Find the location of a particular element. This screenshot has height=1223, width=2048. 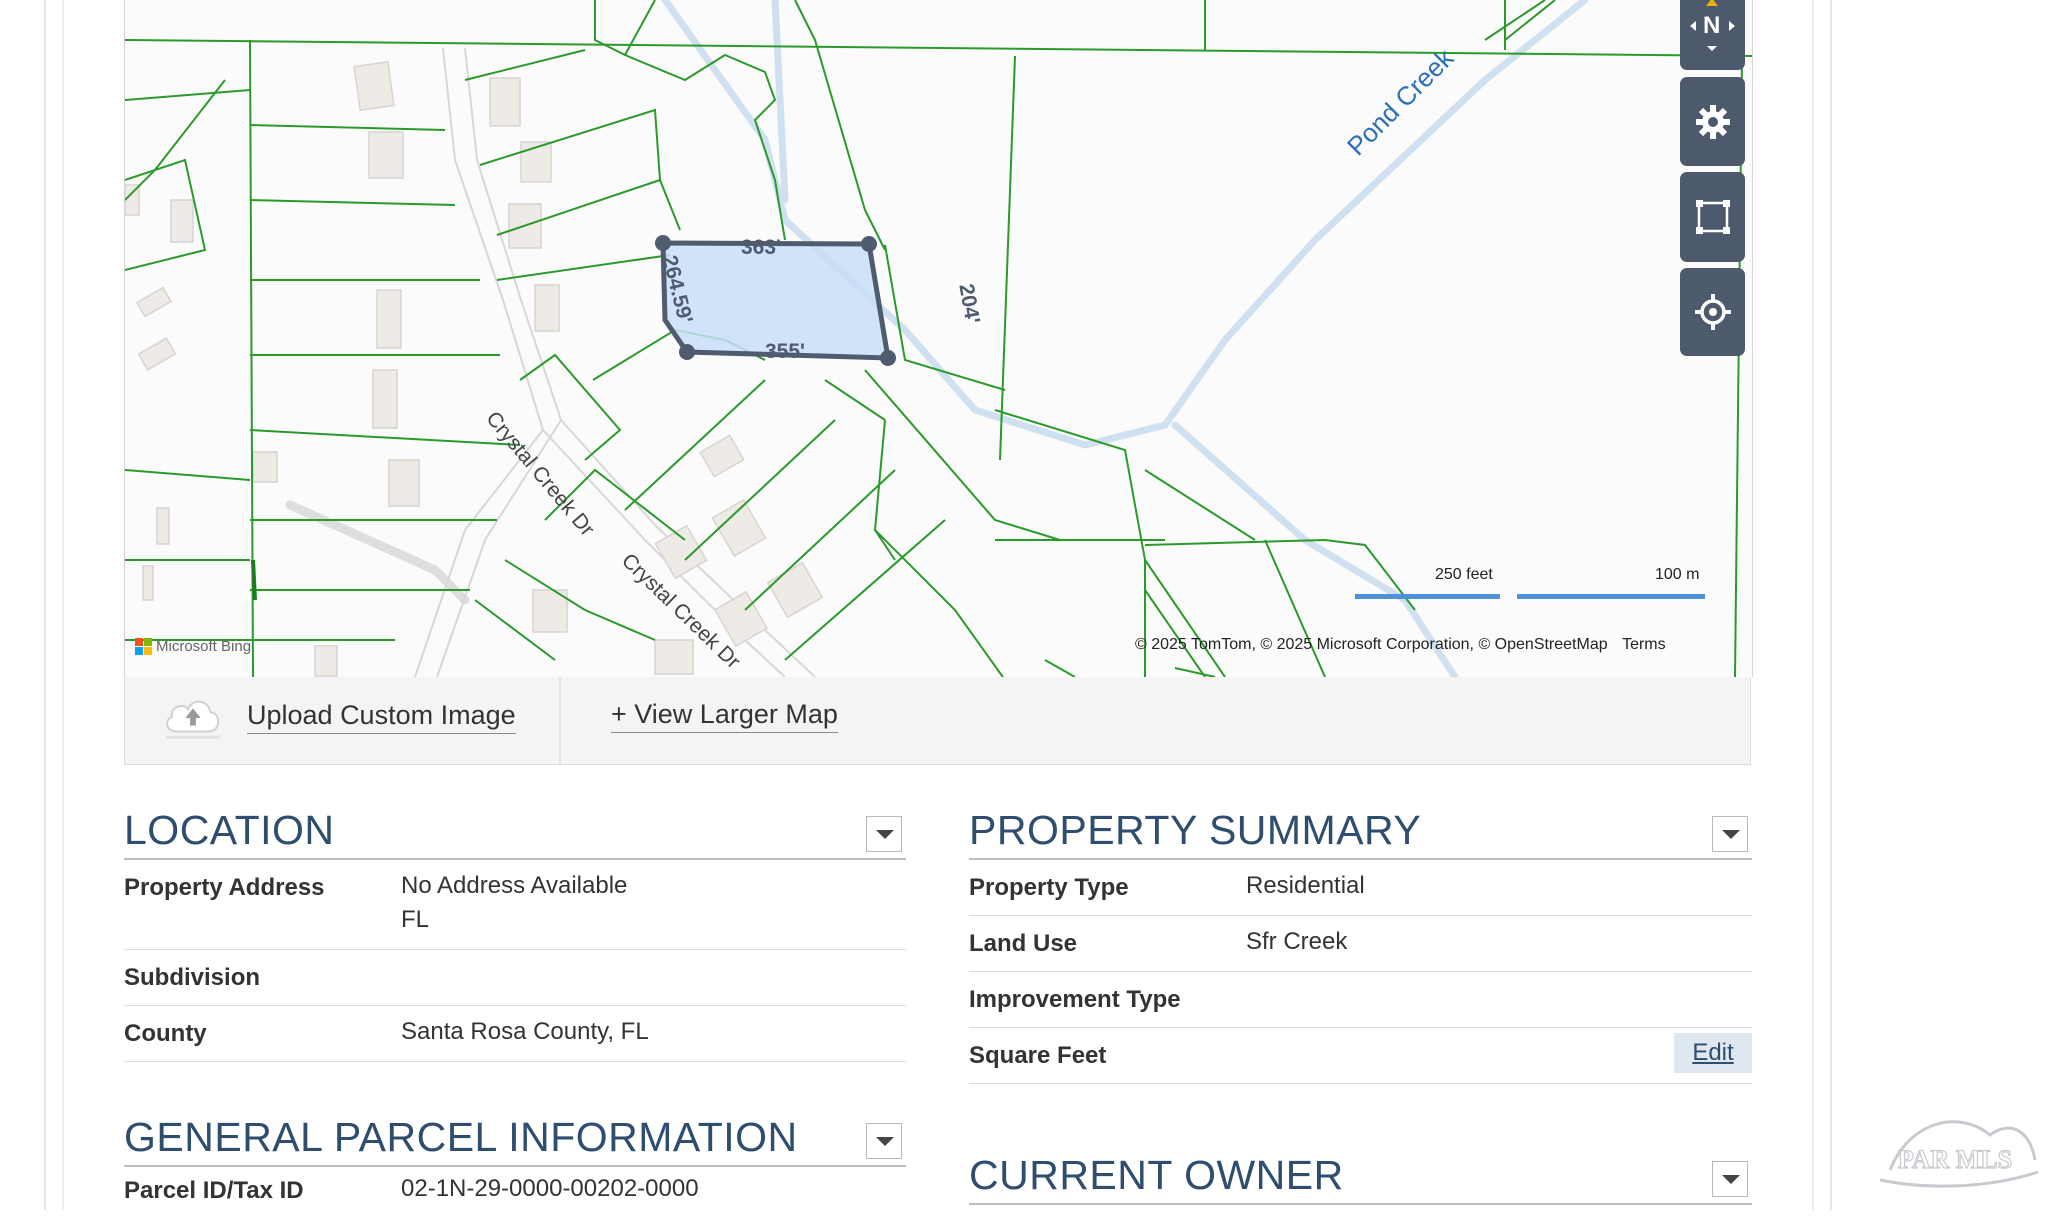

bing-logo-text: Microsoft Bing is located at coordinates (204, 646).